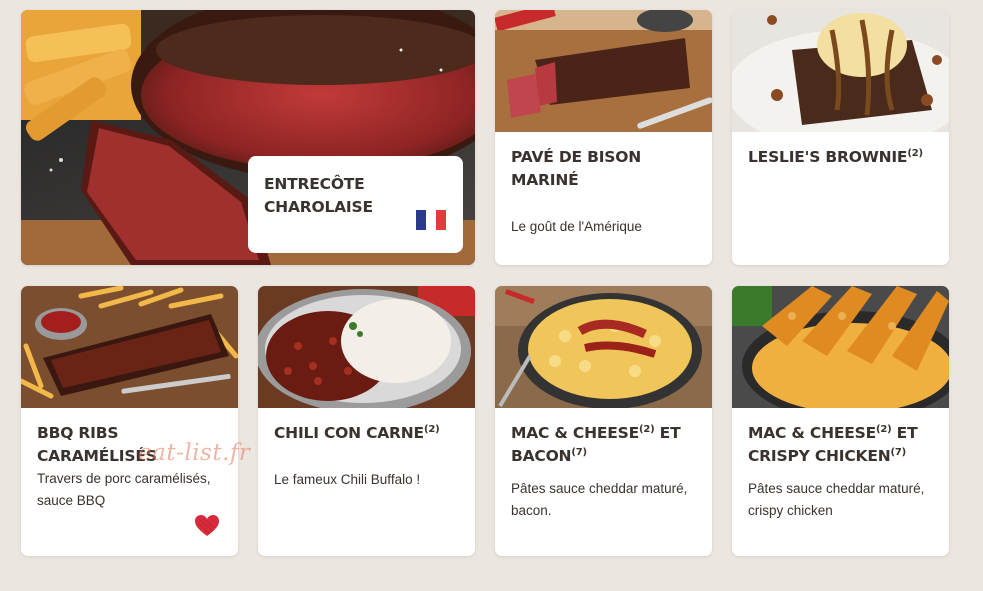 The height and width of the screenshot is (591, 983). I want to click on card-description: Pâtes sauce cheddar maturé, bacon., so click(599, 499).